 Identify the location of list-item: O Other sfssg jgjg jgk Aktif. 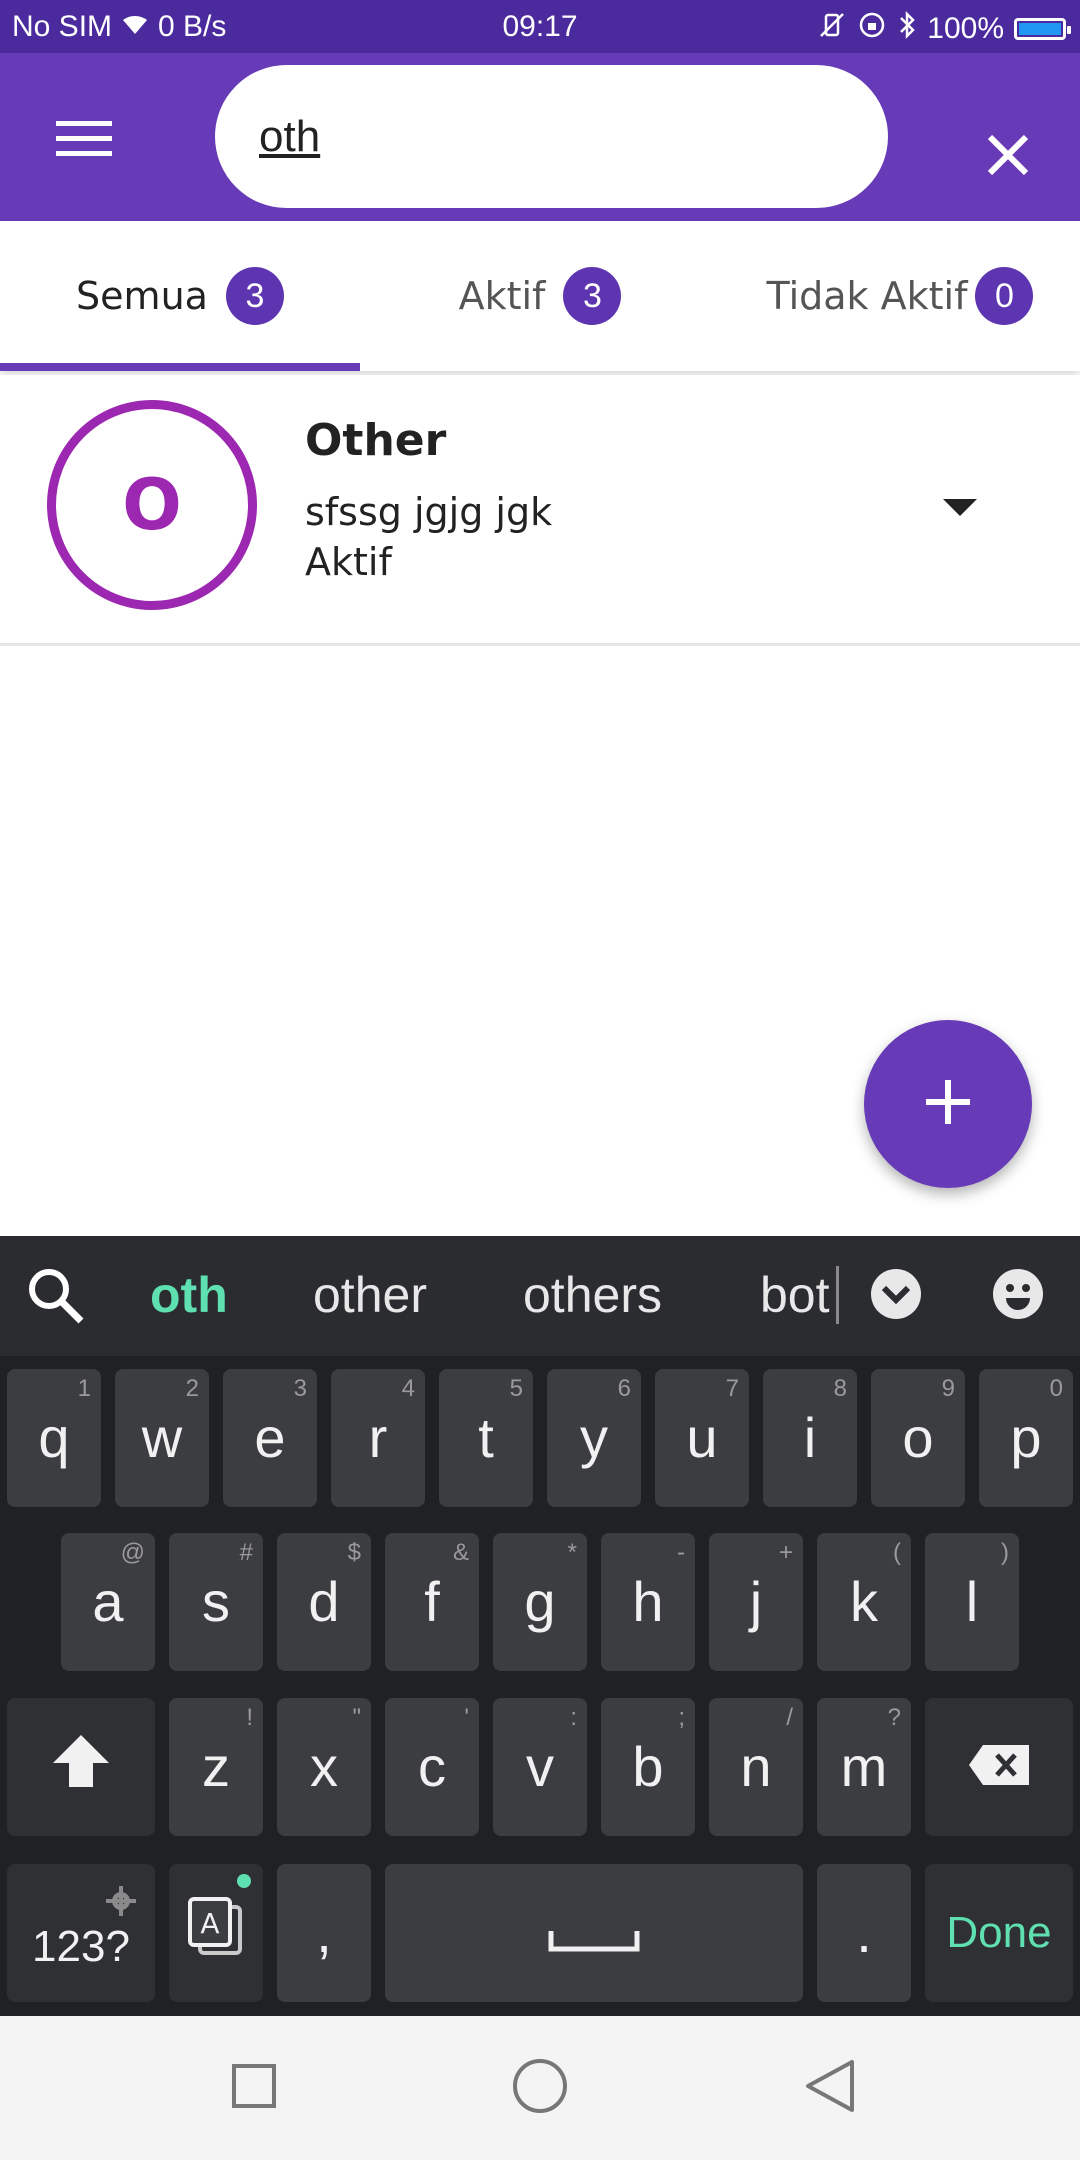
(540, 510).